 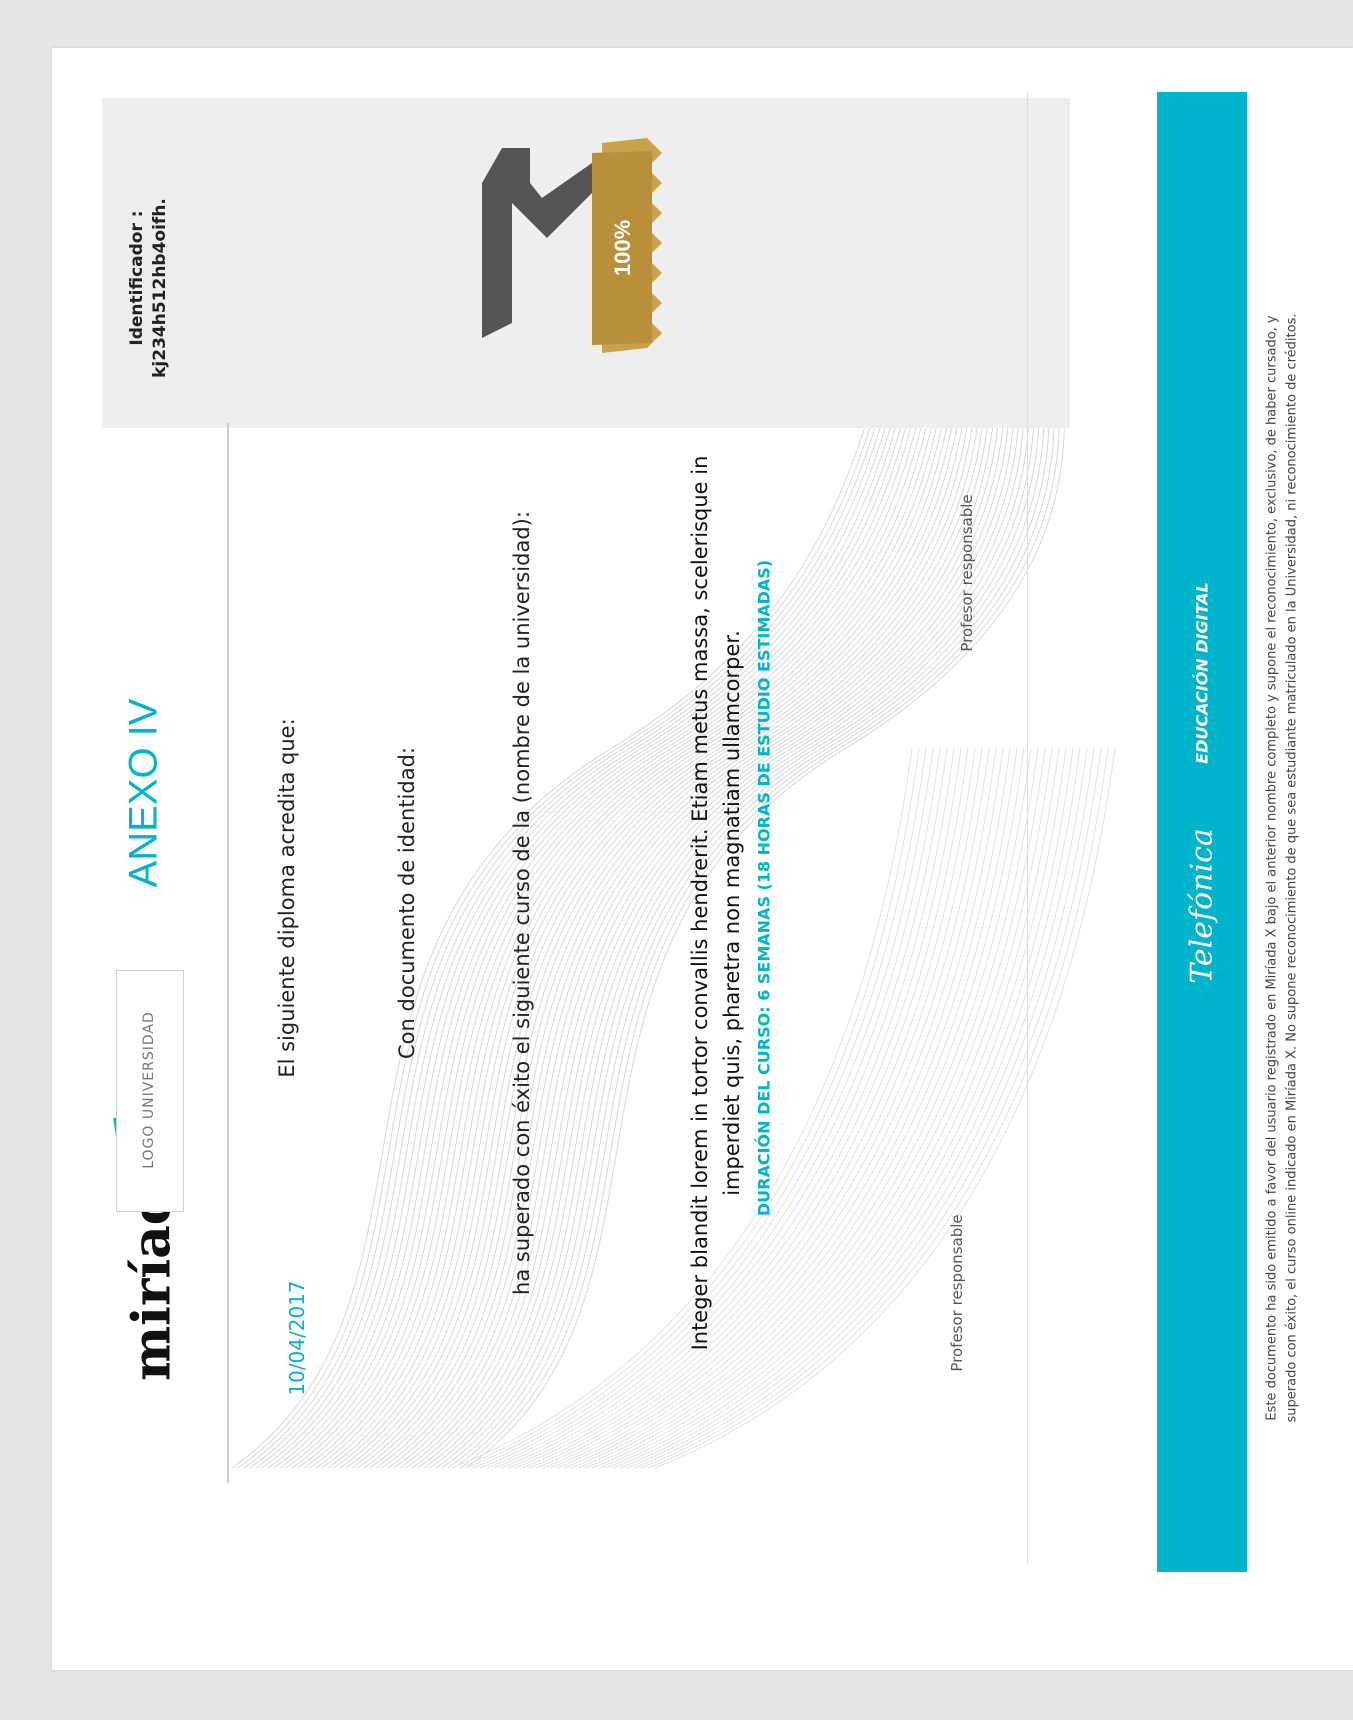 What do you see at coordinates (1202, 673) in the screenshot?
I see `footer-band-label: EDUCACIÓN DIGITAL` at bounding box center [1202, 673].